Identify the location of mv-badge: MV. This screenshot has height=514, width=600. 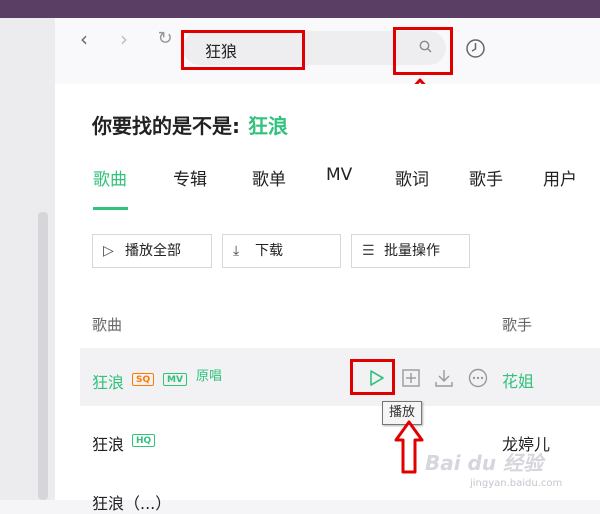
(175, 379).